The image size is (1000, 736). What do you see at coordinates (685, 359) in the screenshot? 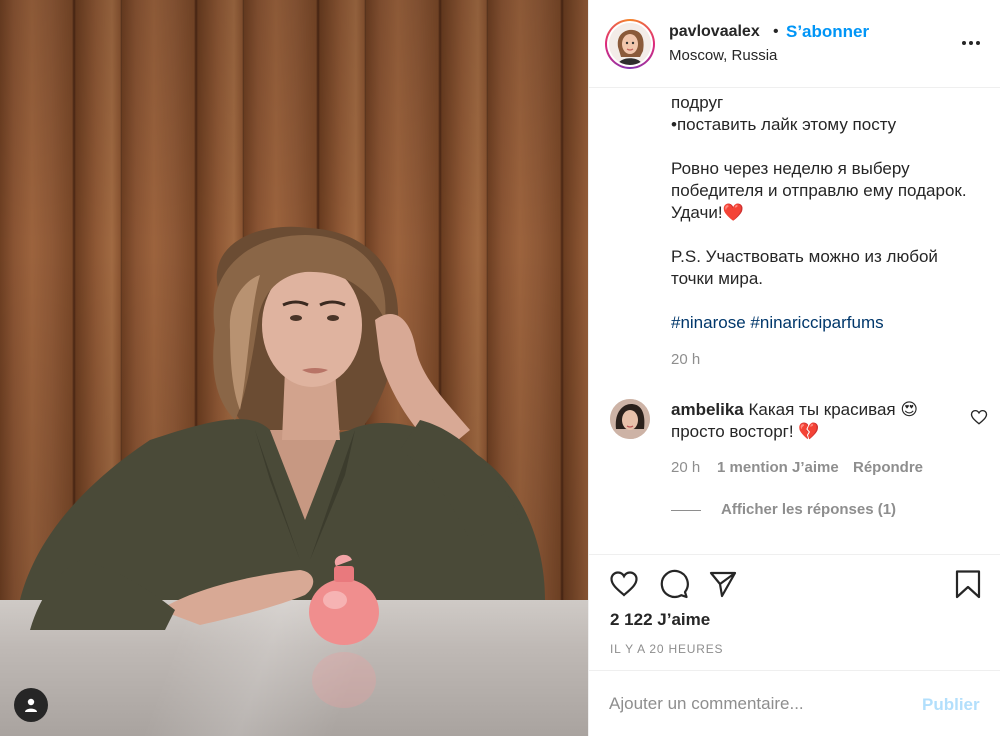
I see `caption-timestamp: 20 h` at bounding box center [685, 359].